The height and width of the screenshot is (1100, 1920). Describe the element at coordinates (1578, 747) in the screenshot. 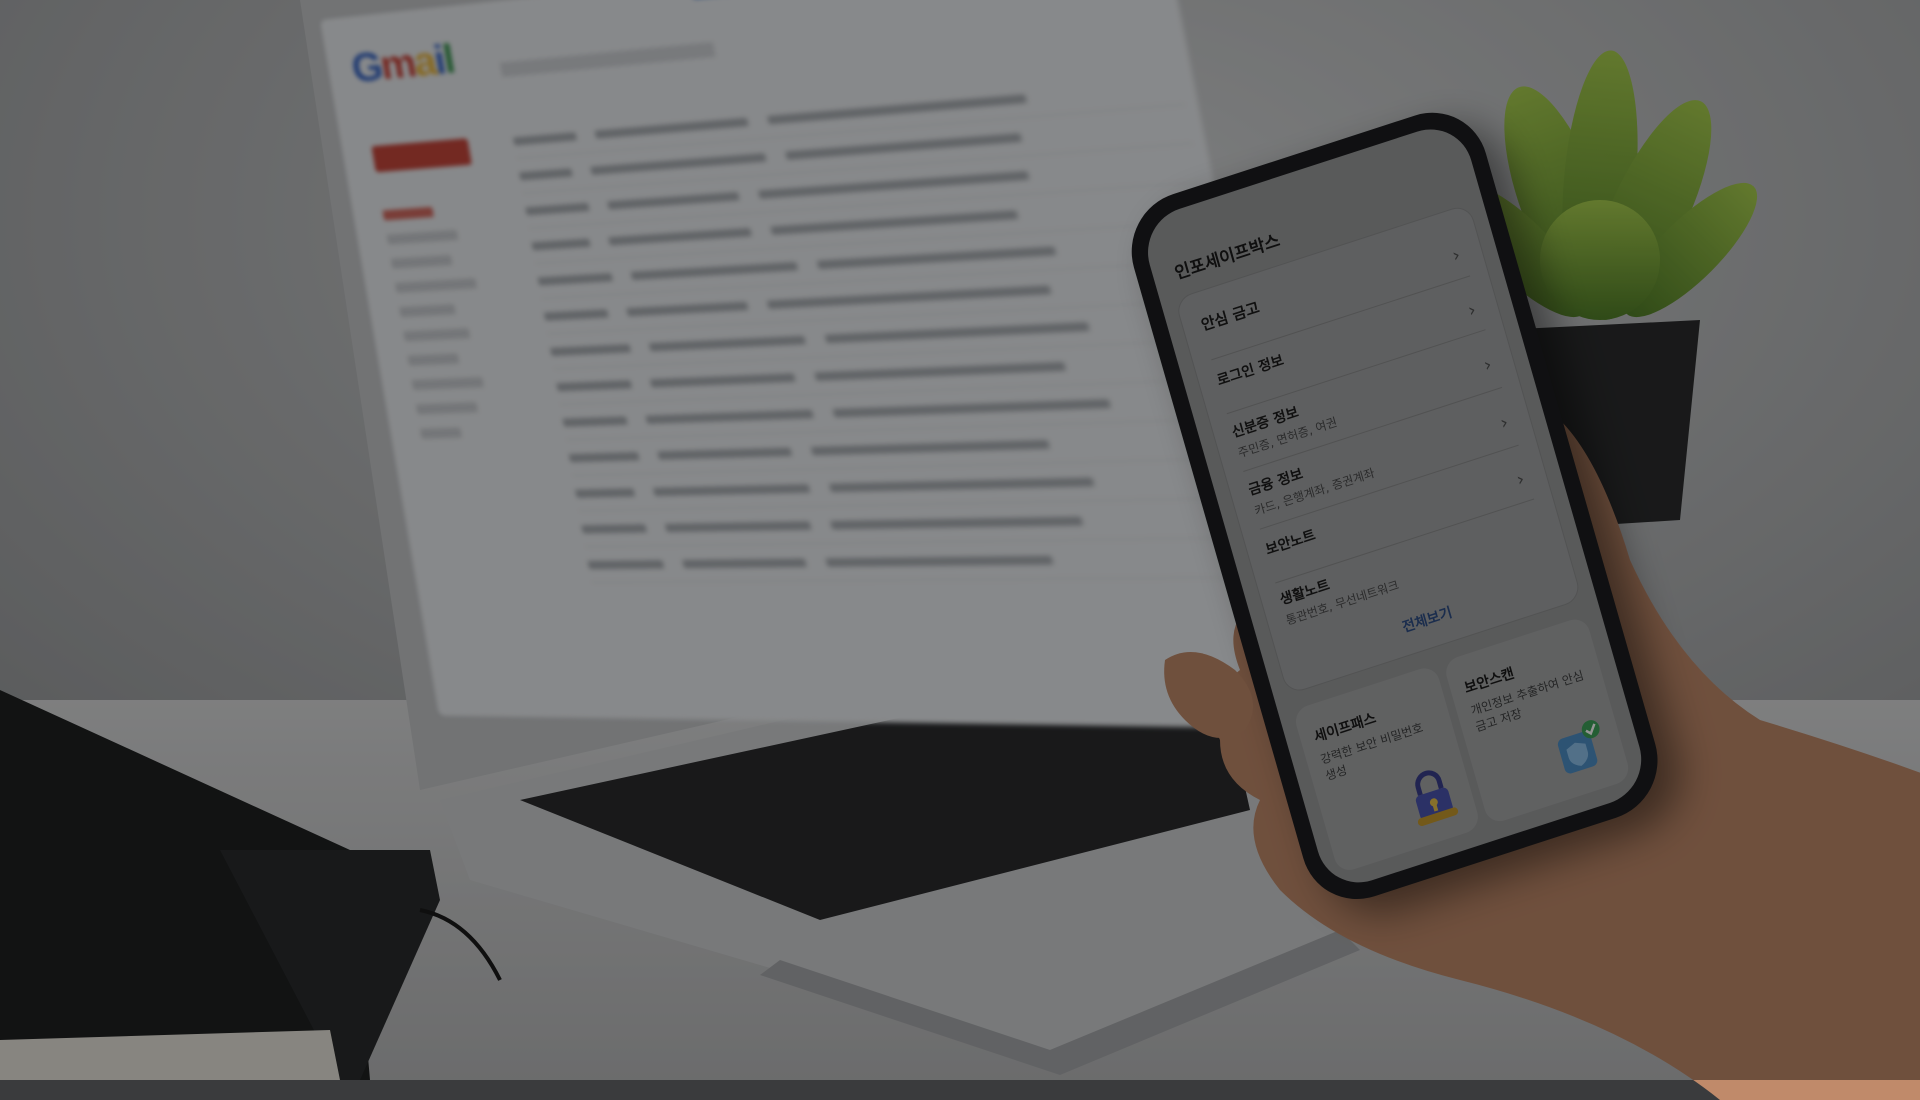

I see `shield-check-icon` at that location.